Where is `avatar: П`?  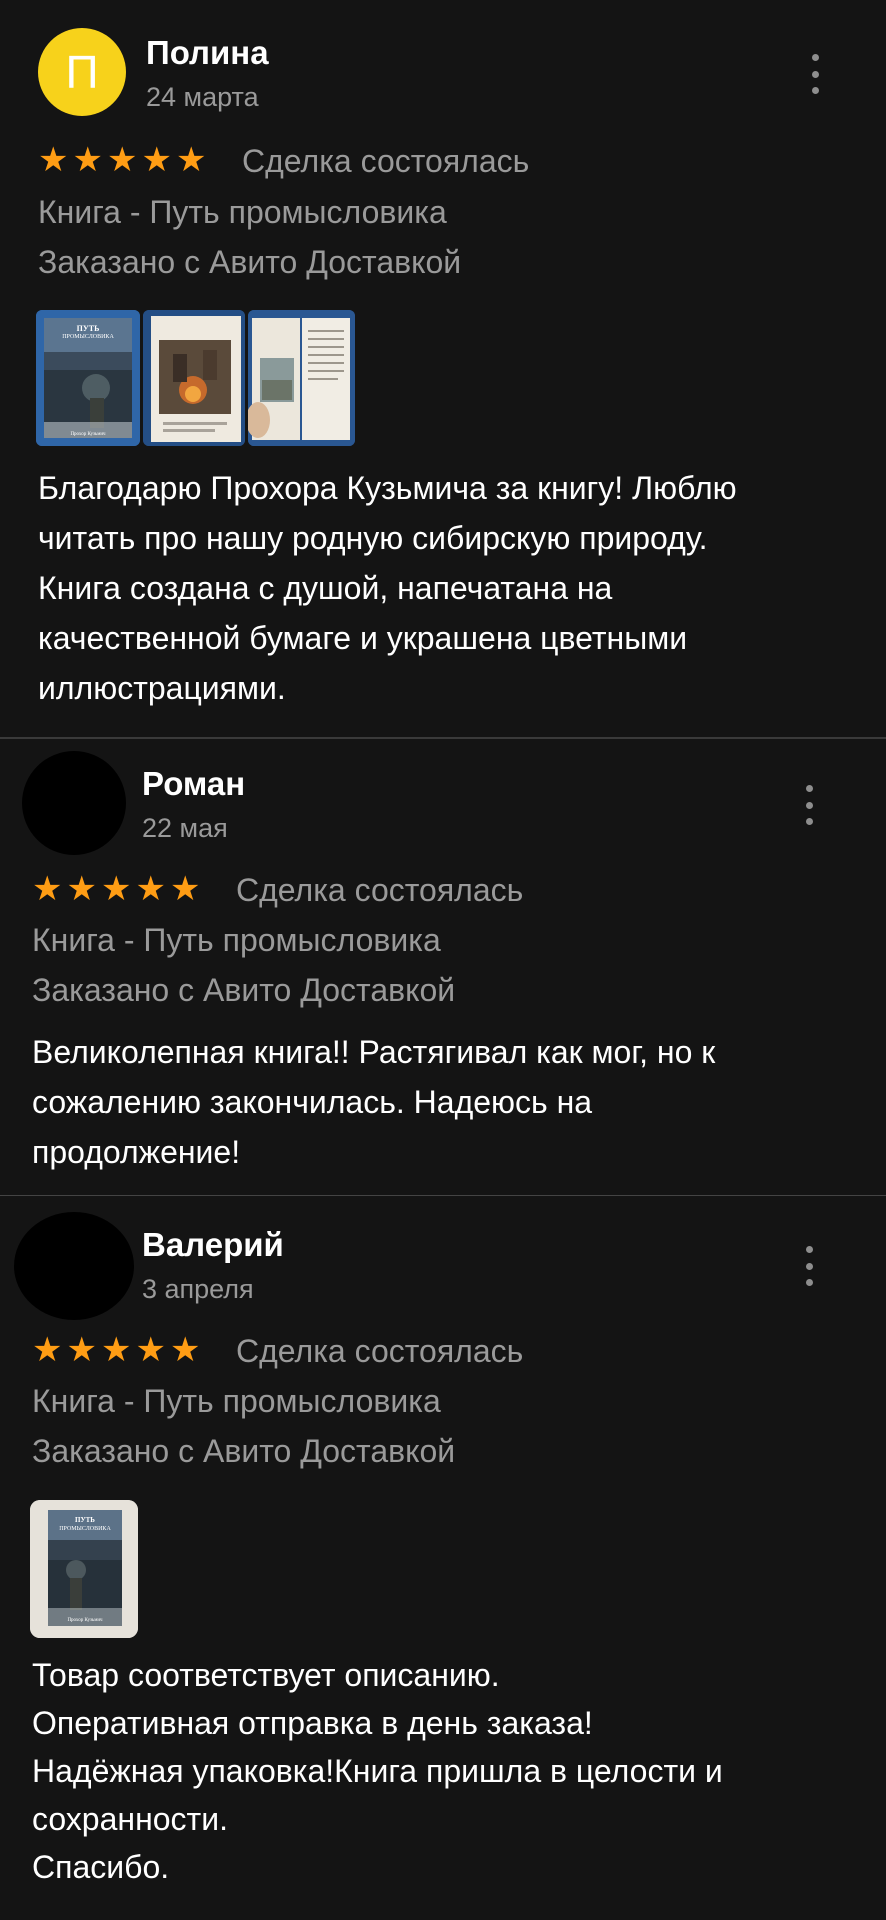 avatar: П is located at coordinates (82, 72).